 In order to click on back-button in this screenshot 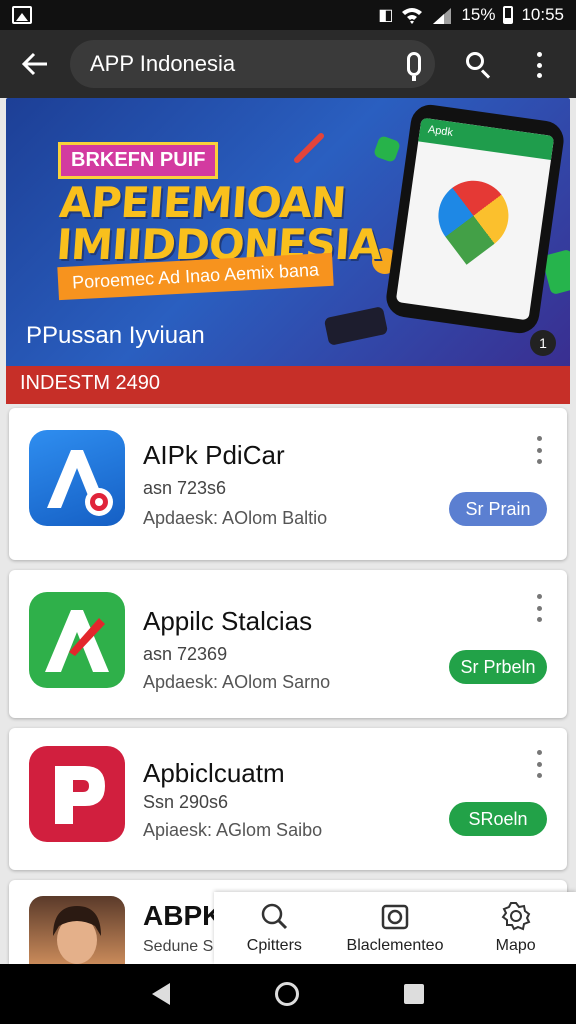, I will do `click(35, 64)`.